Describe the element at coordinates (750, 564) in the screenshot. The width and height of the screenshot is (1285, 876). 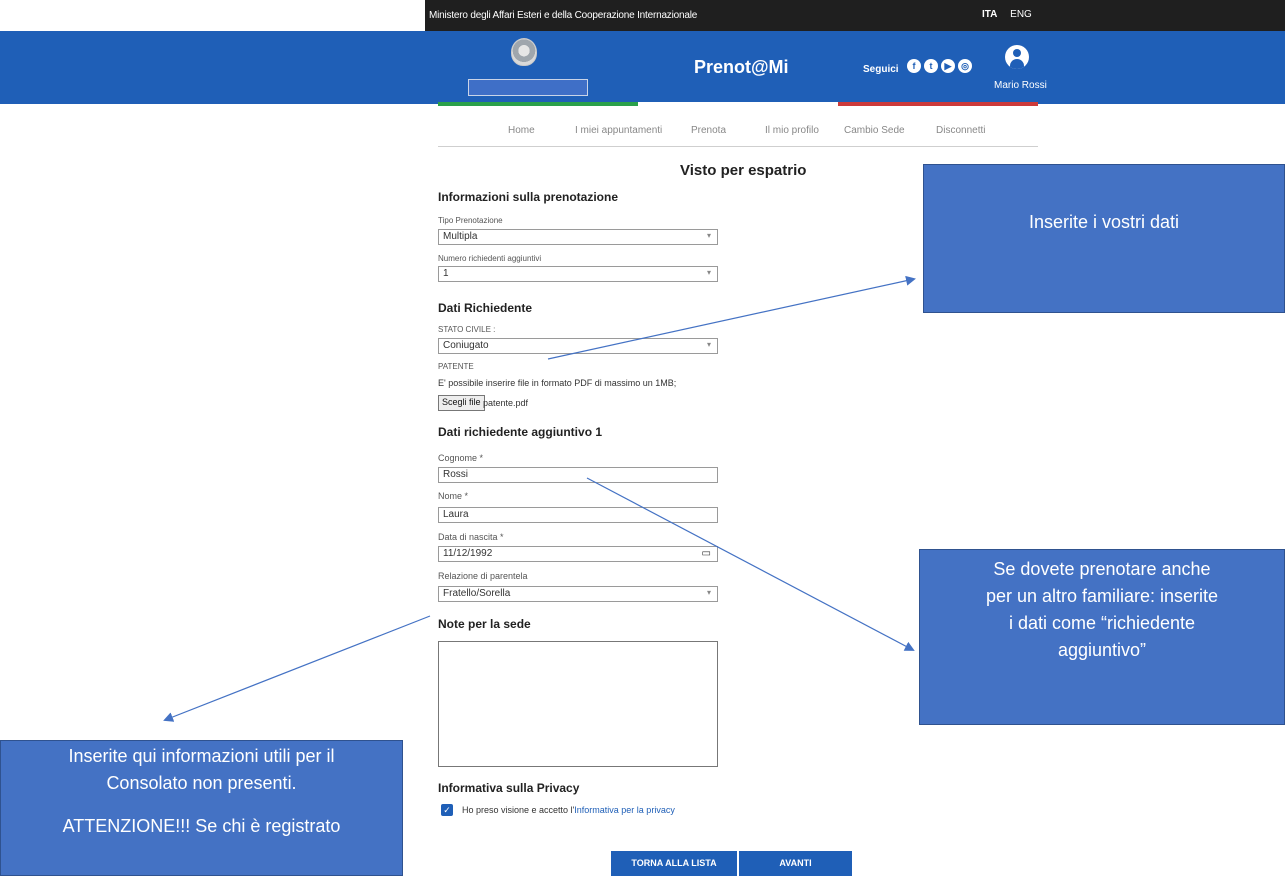
I see `arrow-to-middle-callout` at that location.